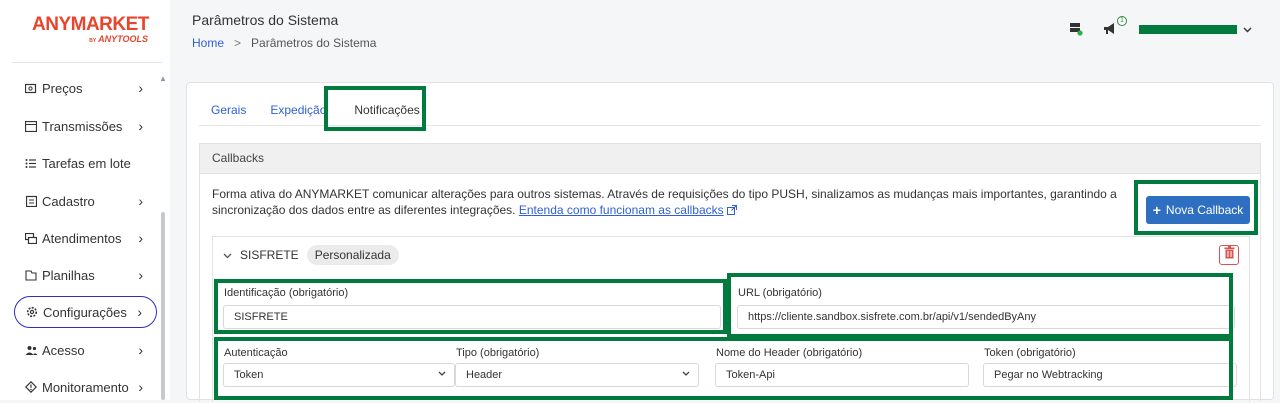 The image size is (1280, 403). I want to click on list-icon, so click(31, 163).